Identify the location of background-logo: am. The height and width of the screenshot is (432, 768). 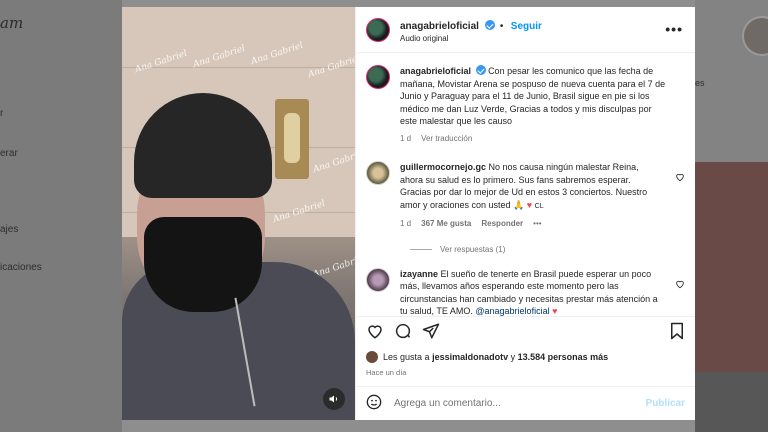
(12, 23).